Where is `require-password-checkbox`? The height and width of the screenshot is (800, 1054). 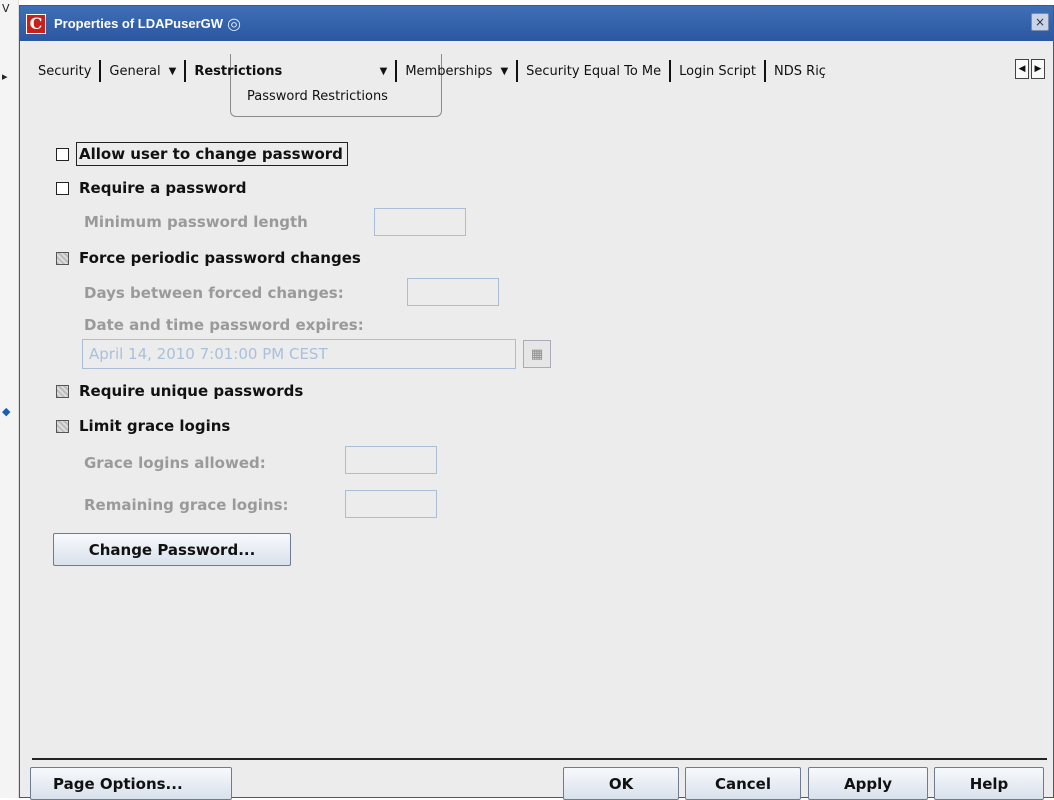 require-password-checkbox is located at coordinates (62, 188).